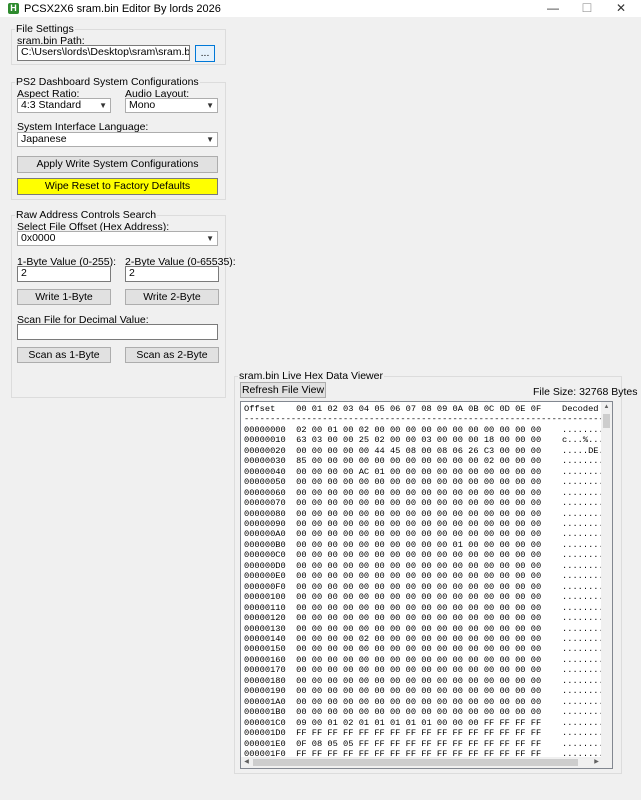 The height and width of the screenshot is (800, 641). I want to click on audio-layout-select: Mono ▼, so click(171, 105).